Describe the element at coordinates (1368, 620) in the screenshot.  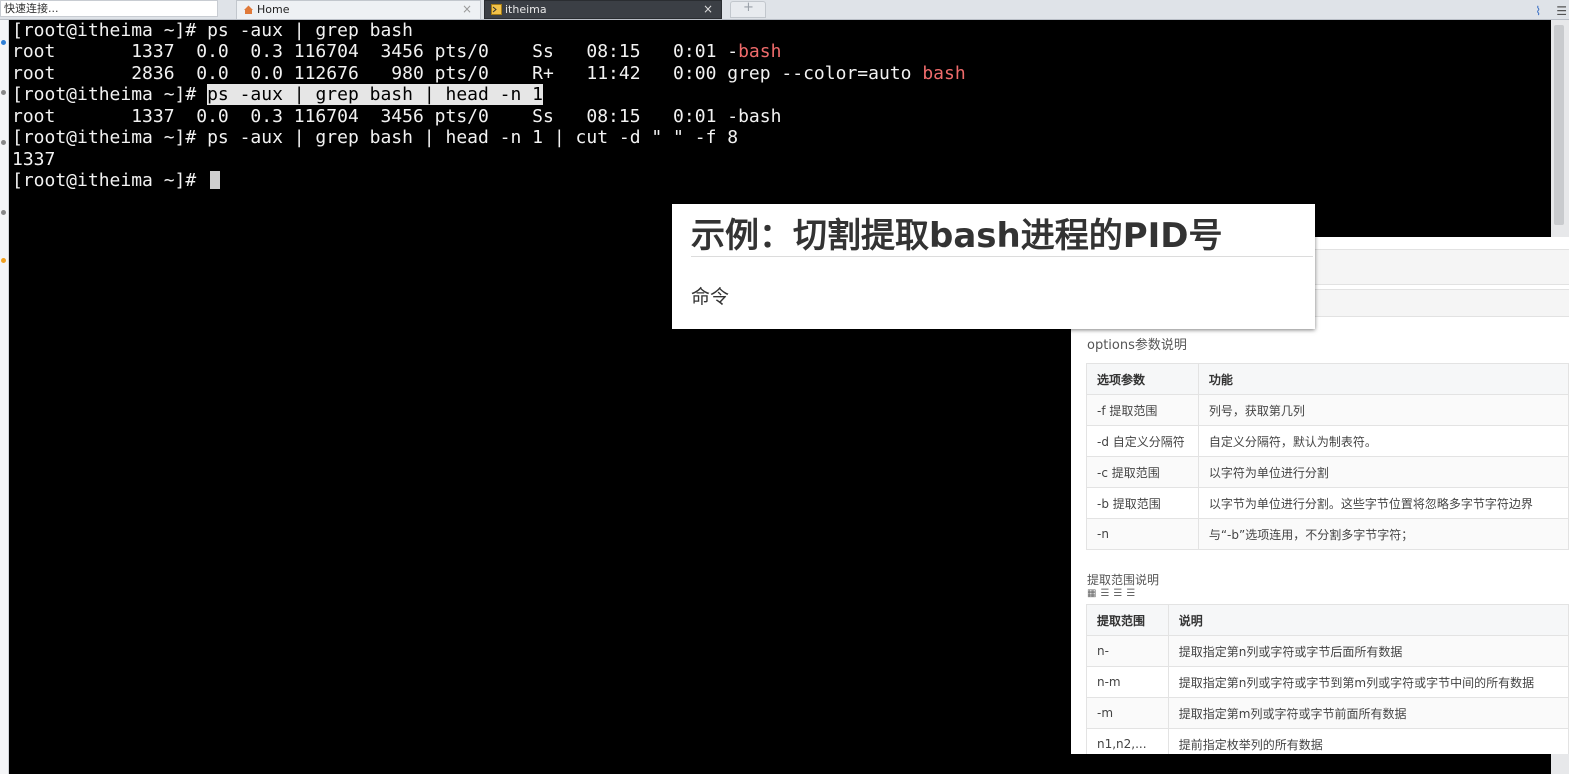
I see `column-header: 说明` at that location.